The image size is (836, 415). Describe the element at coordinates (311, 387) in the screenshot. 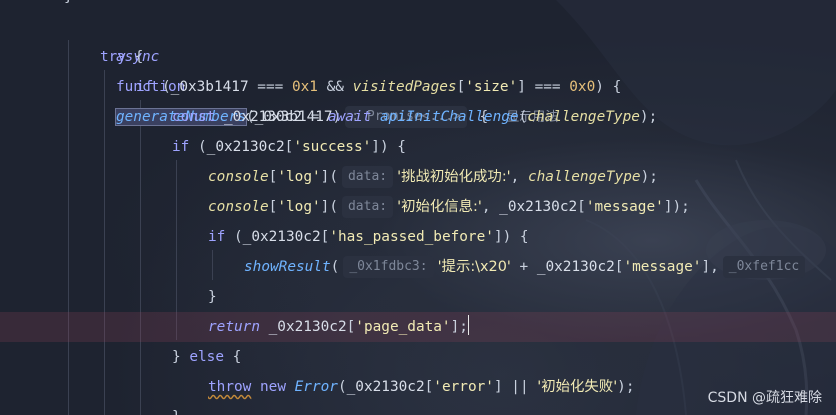

I see `class-name: Error` at that location.